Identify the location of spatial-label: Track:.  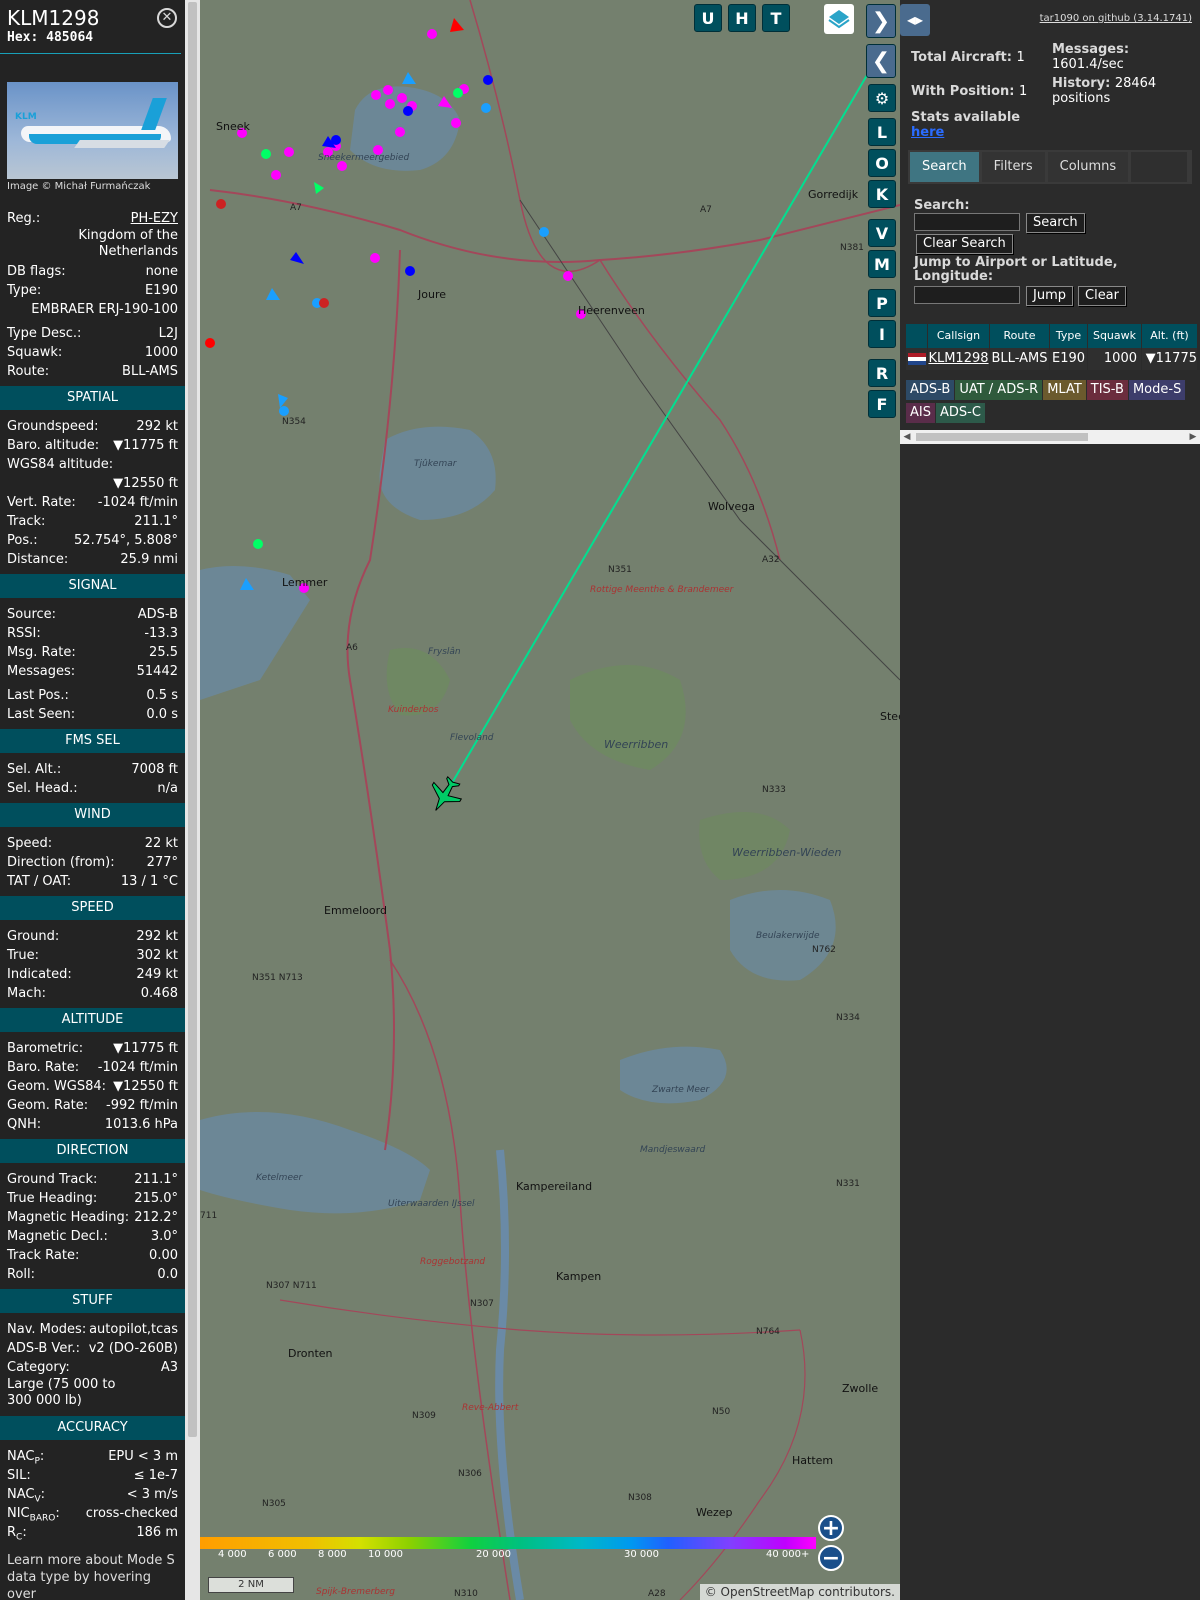
(26, 521).